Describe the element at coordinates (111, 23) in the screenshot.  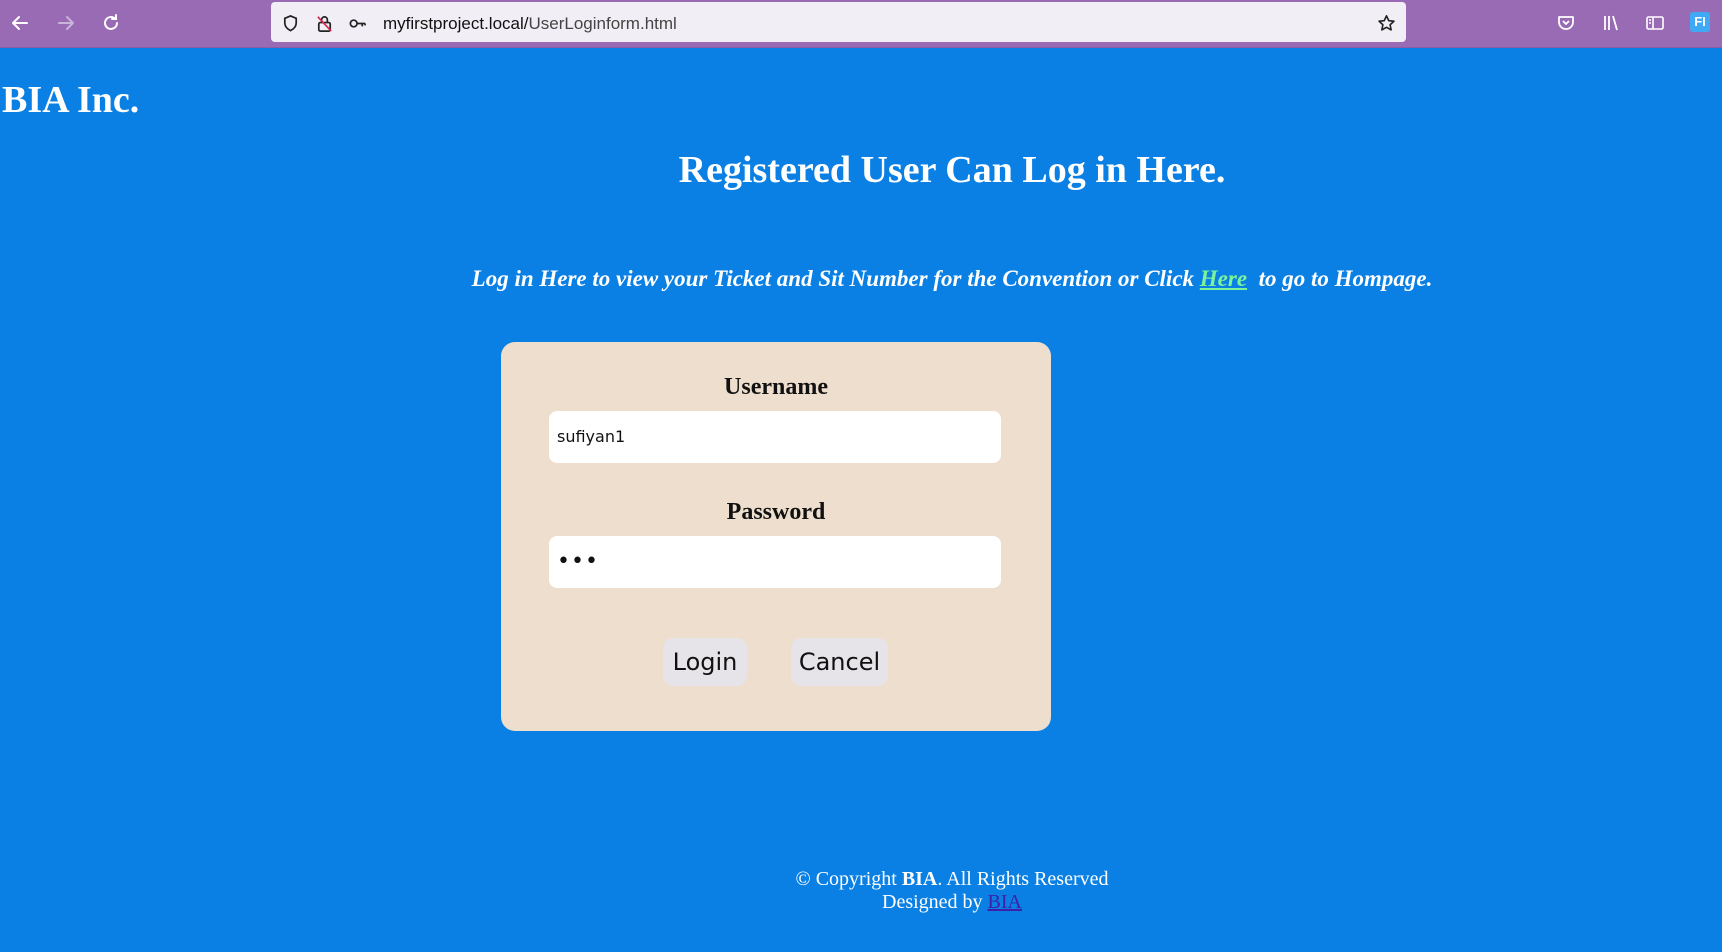
I see `reload-icon` at that location.